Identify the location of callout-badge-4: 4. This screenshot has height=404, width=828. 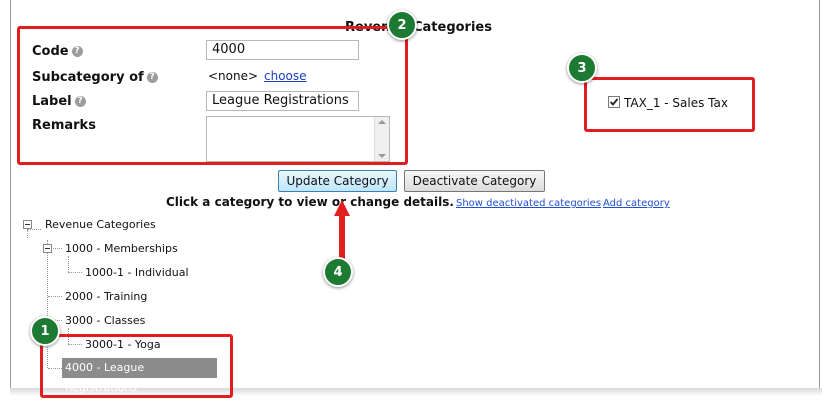
(338, 272).